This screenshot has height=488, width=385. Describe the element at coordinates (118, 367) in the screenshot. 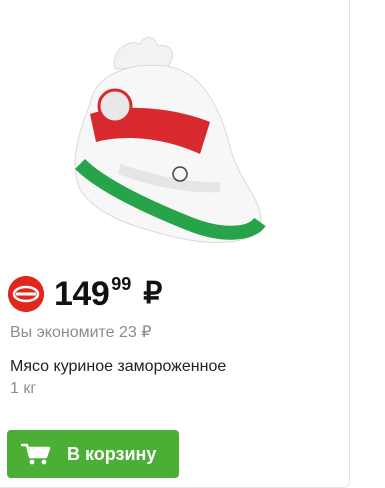

I see `product-name: Мясо куриное замороженное` at that location.